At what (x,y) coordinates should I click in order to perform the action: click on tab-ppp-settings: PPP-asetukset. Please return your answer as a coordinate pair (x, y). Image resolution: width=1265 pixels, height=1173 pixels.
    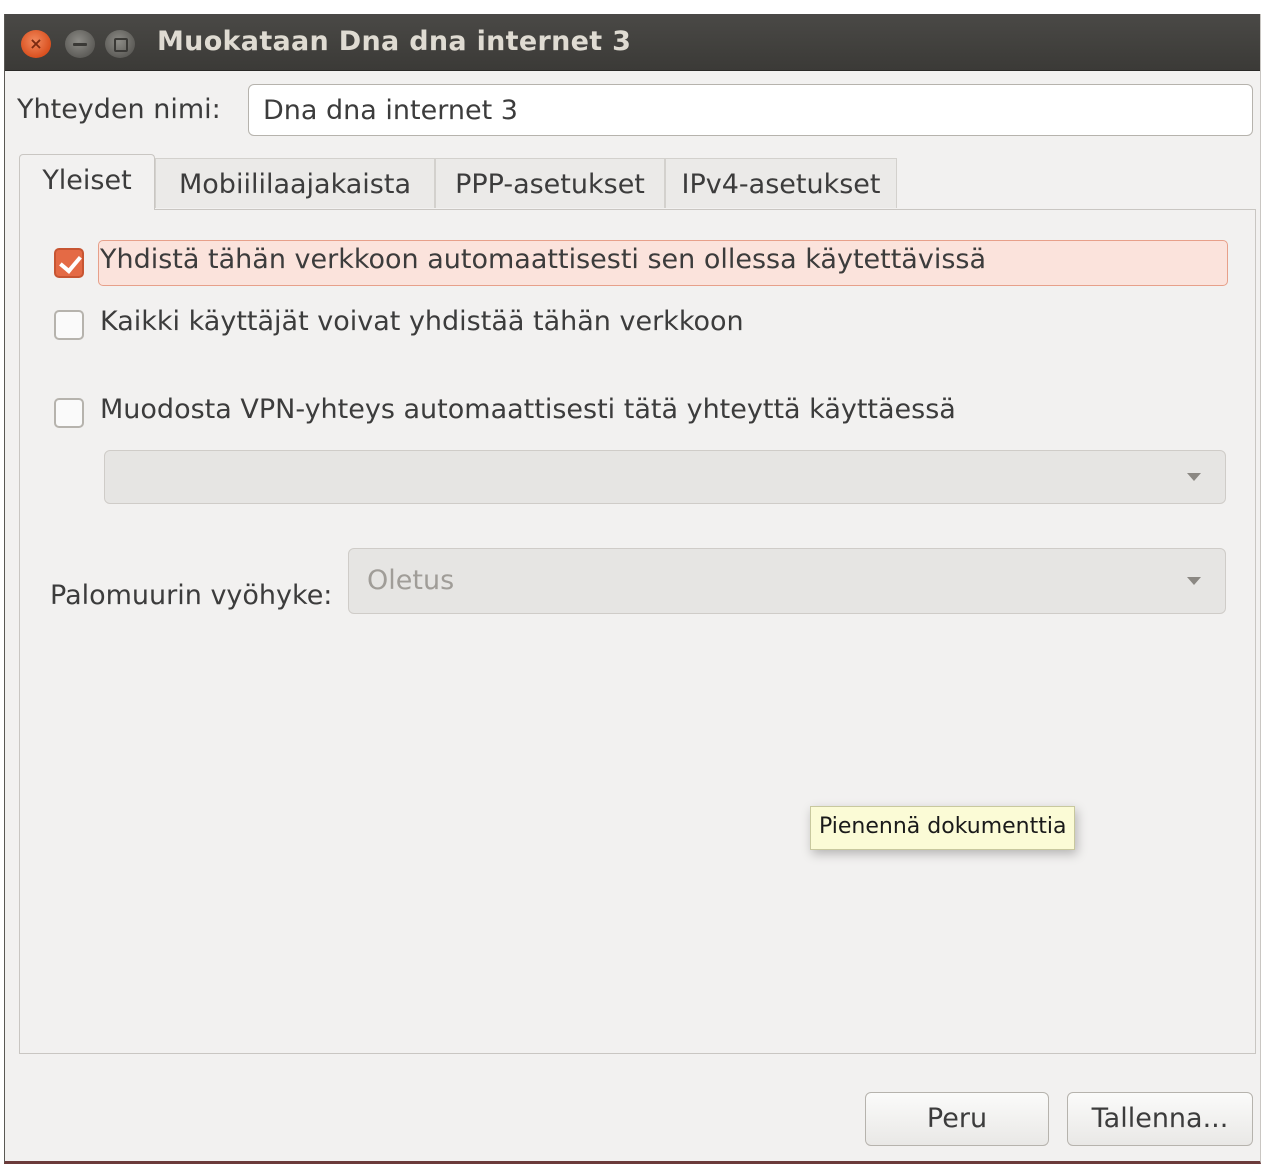
    Looking at the image, I should click on (550, 183).